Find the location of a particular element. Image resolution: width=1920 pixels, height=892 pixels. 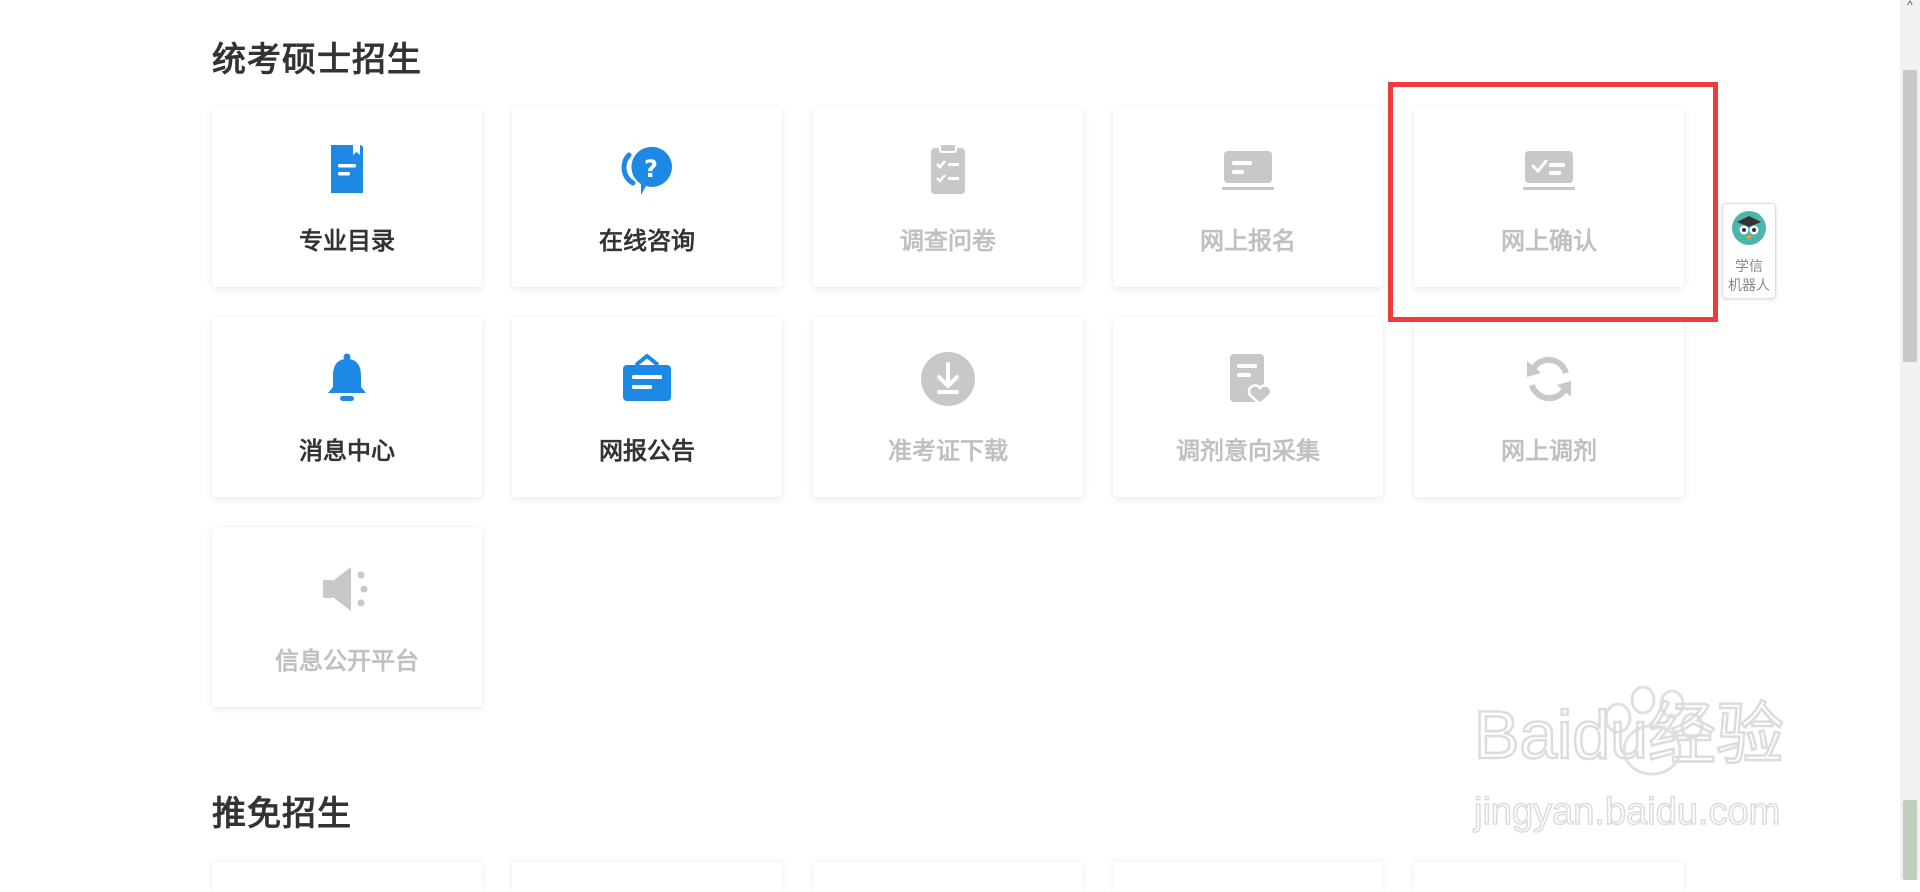

questionnaire-icon is located at coordinates (948, 168).